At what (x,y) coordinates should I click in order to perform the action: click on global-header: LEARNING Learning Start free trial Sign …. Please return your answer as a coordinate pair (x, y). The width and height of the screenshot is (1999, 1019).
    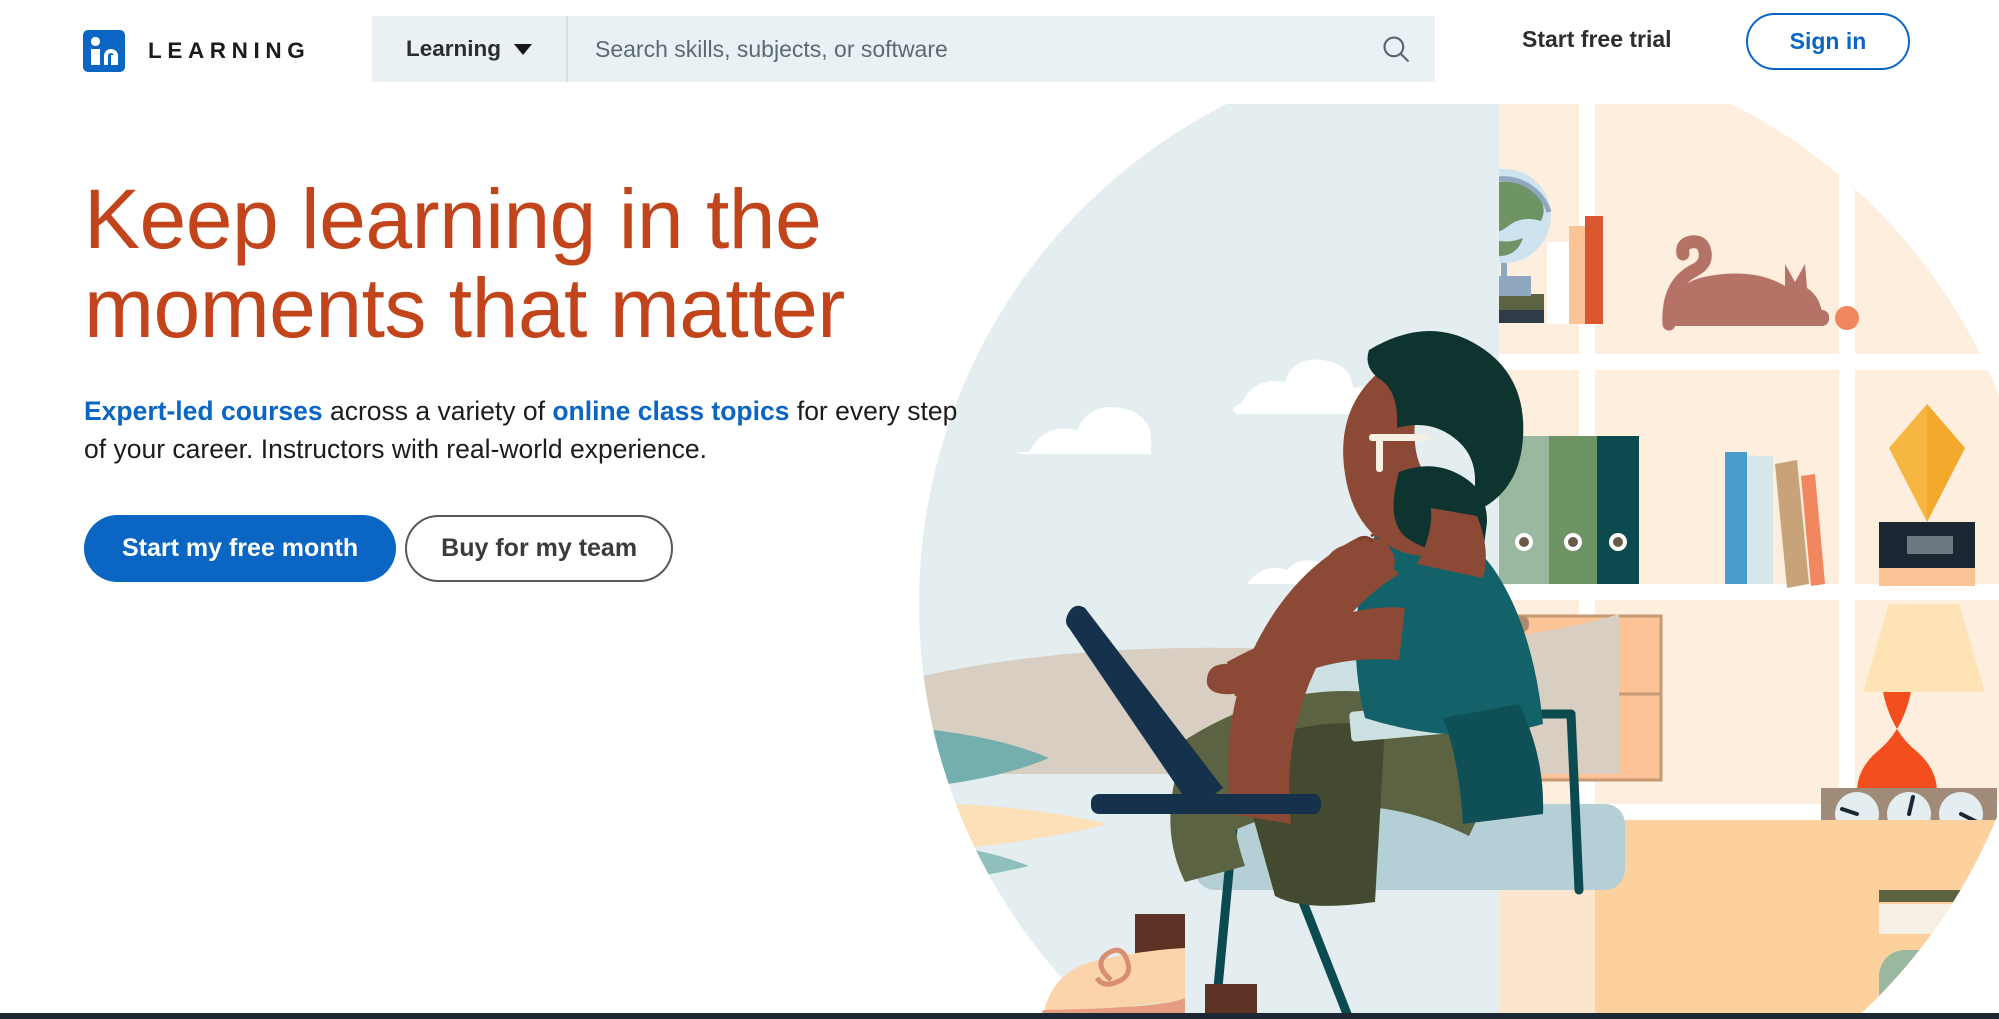
    Looking at the image, I should click on (999, 52).